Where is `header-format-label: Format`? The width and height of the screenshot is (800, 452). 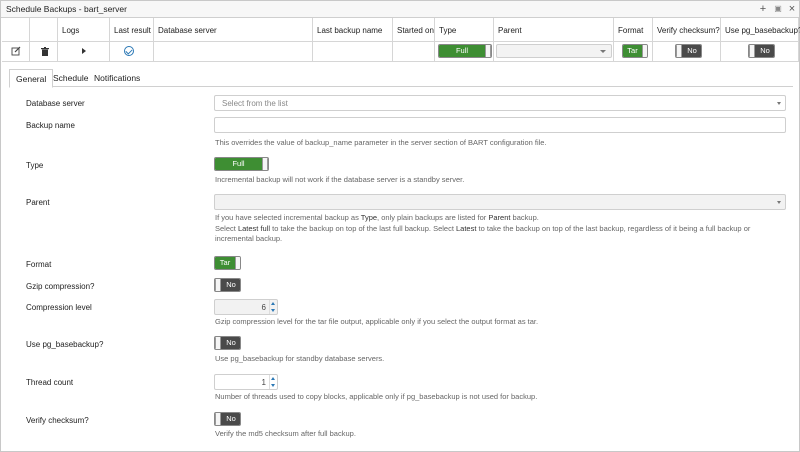 header-format-label: Format is located at coordinates (631, 30).